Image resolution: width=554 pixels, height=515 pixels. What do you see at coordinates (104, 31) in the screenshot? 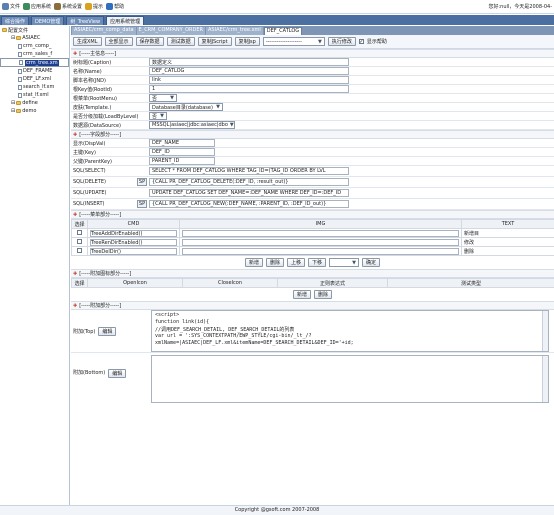
I see `content-tab: ASIAEC/crm_comp_data` at bounding box center [104, 31].